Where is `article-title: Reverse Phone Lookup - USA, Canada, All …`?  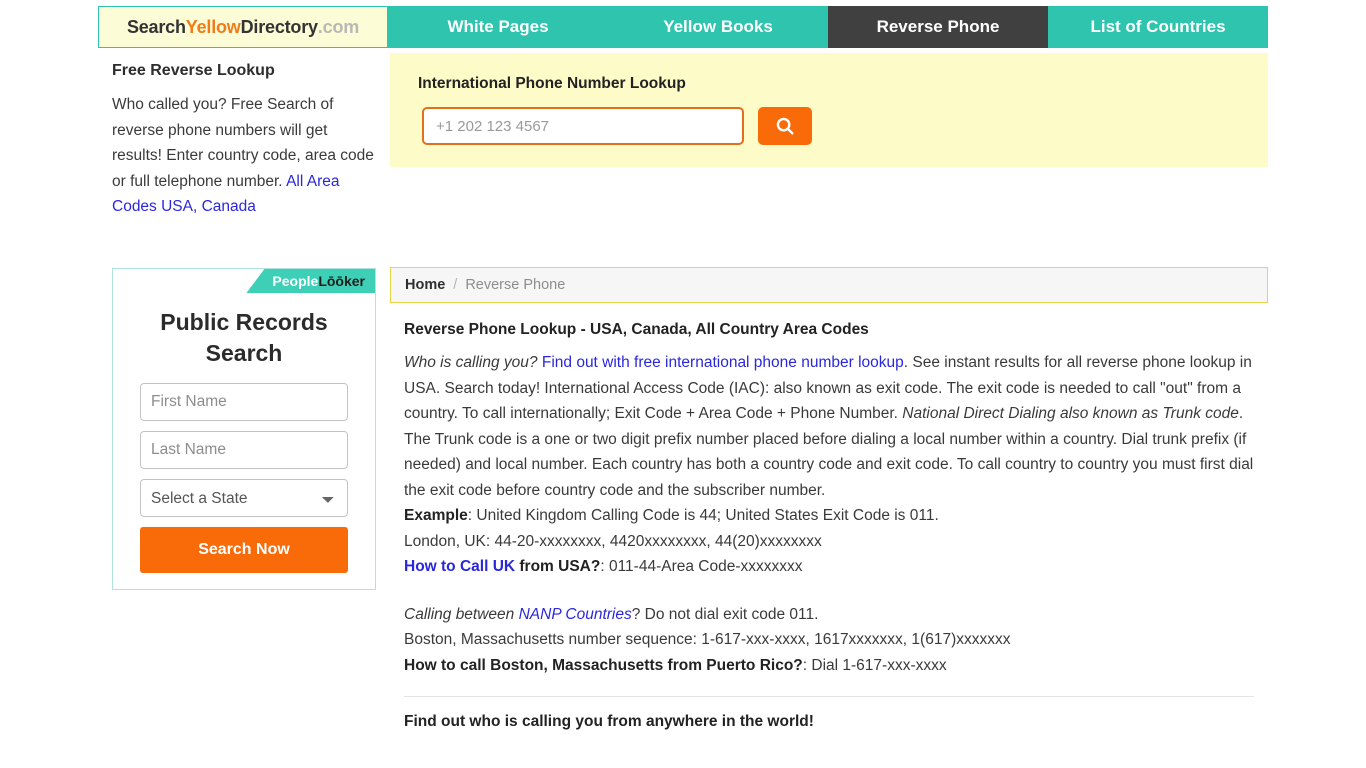
article-title: Reverse Phone Lookup - USA, Canada, All … is located at coordinates (636, 329).